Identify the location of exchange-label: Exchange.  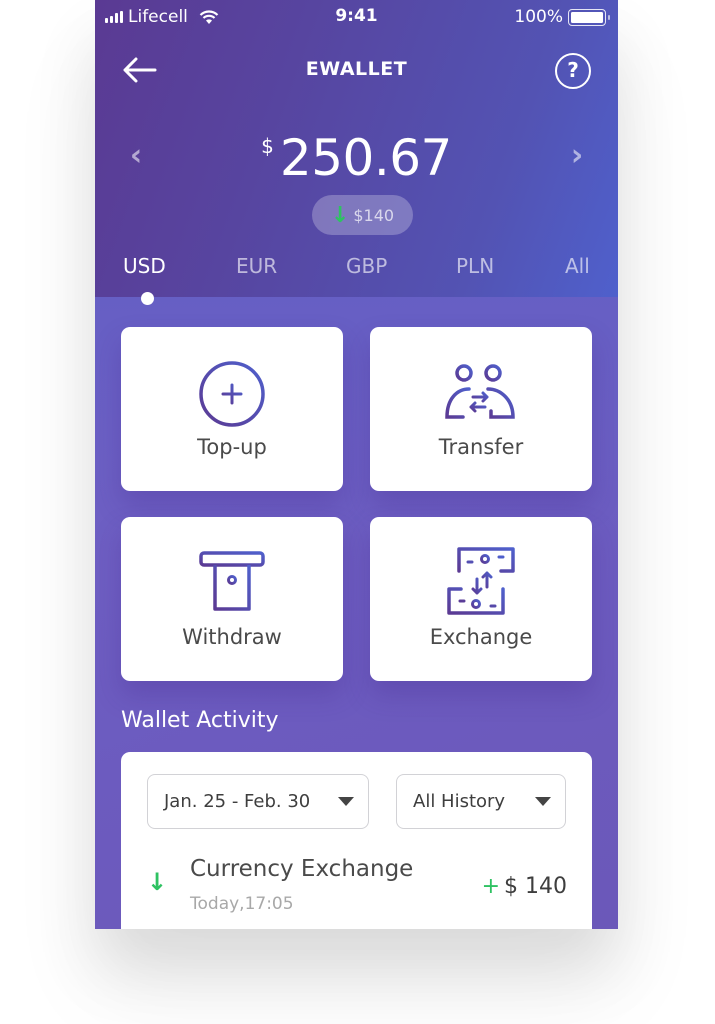
(481, 637).